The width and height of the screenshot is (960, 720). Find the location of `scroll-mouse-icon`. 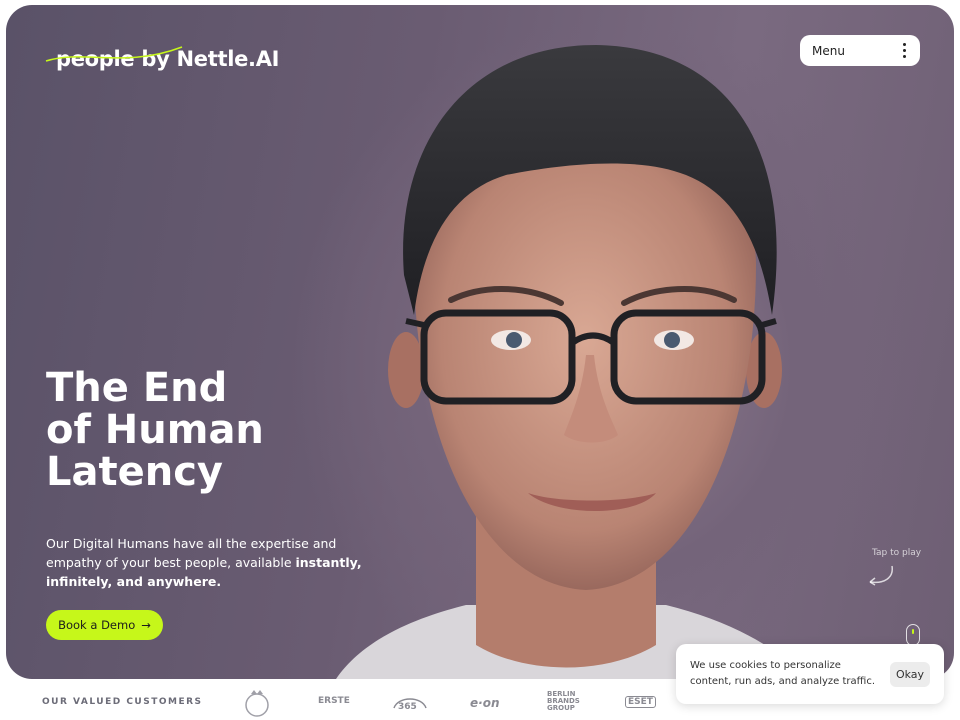

scroll-mouse-icon is located at coordinates (913, 635).